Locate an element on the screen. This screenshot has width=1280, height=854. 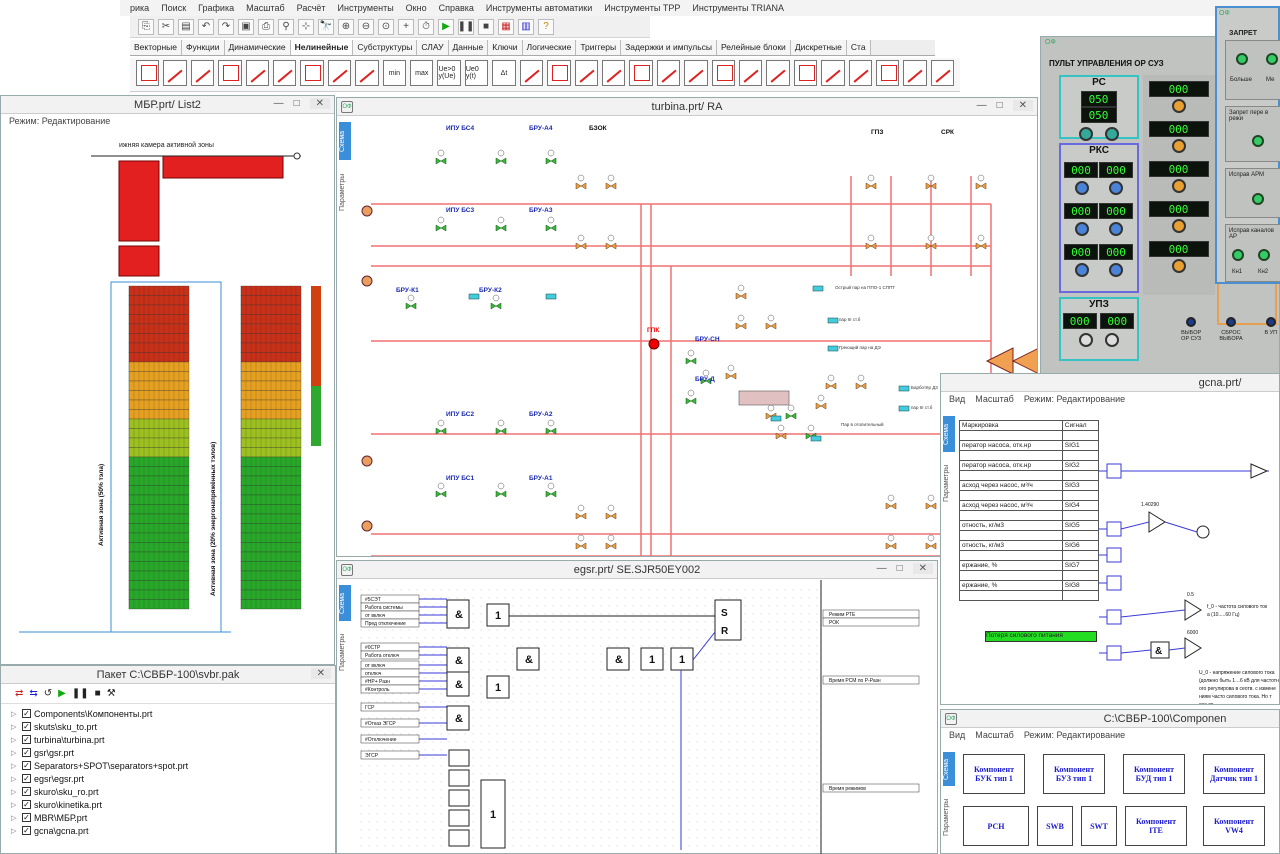
menu-item: Масштаб is located at coordinates (265, 8).